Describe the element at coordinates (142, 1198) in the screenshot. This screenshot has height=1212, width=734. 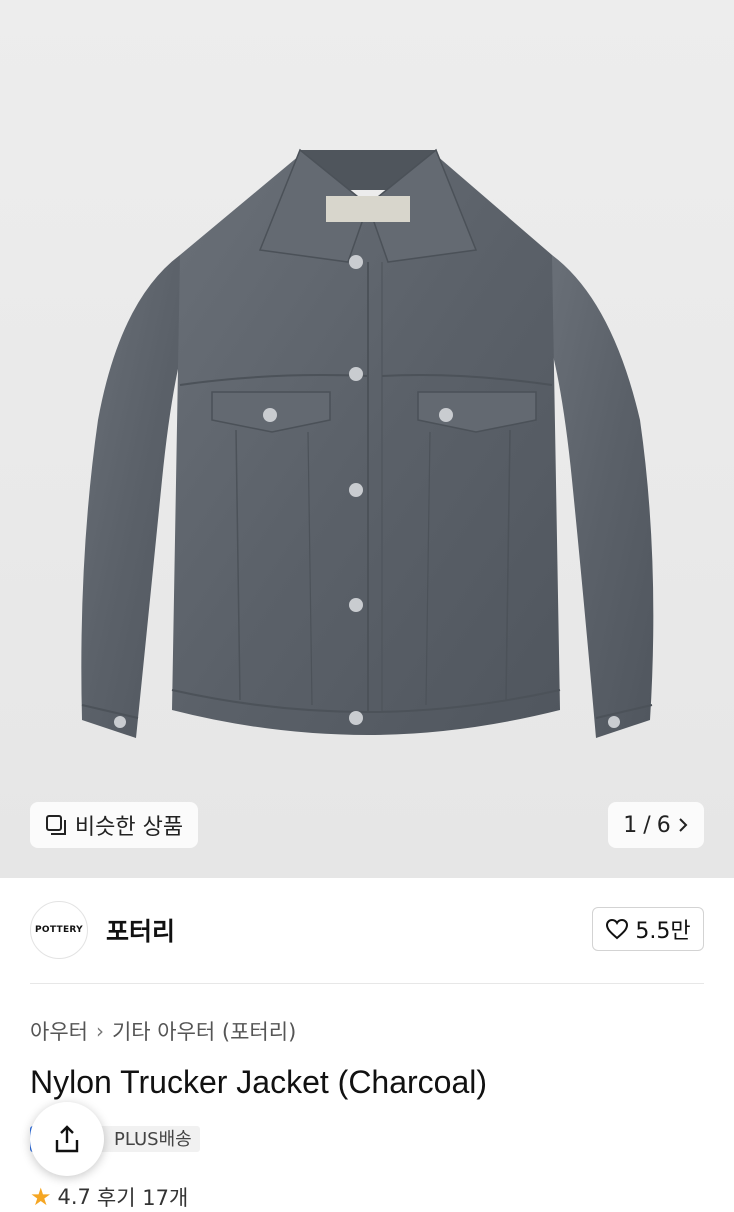
I see `review-count: 후기 17개` at that location.